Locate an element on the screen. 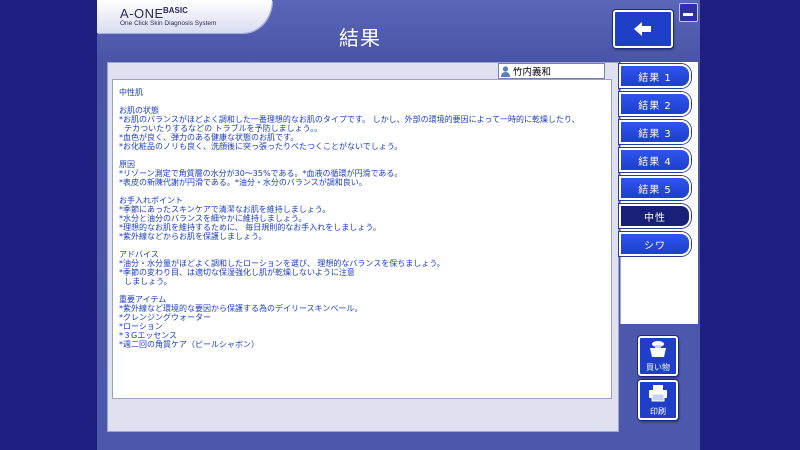 The image size is (800, 450). result-line: *紫外線などからお肌を保護しましょう。 is located at coordinates (193, 236).